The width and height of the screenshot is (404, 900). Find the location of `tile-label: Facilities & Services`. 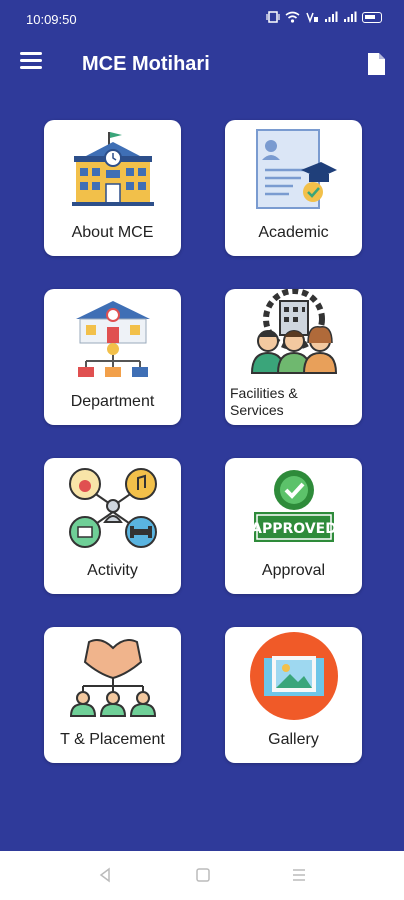

tile-label: Facilities & Services is located at coordinates (264, 401).